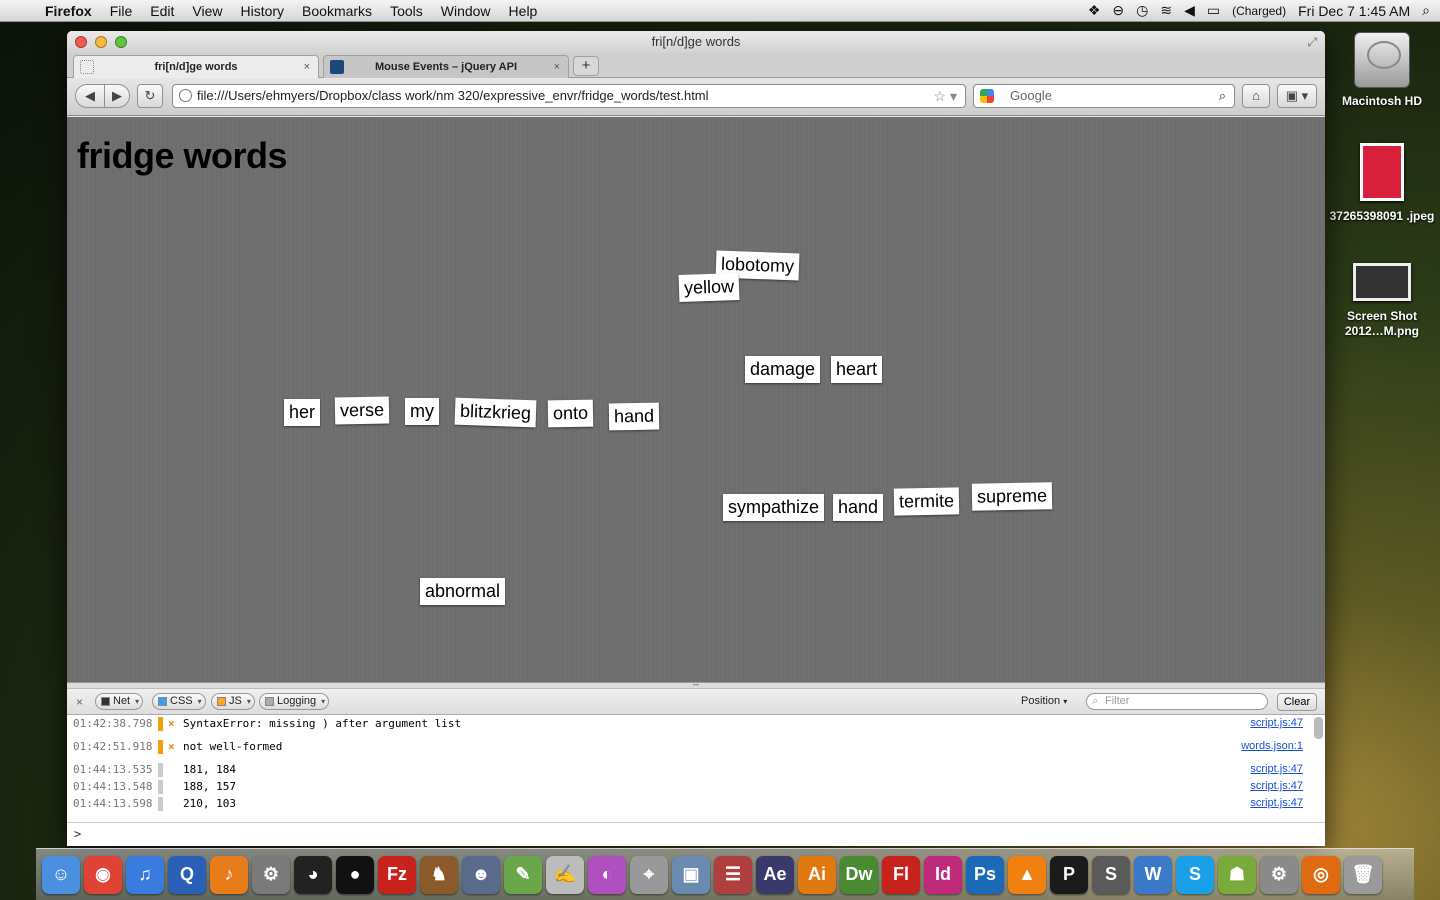  I want to click on skype-icon: S, so click(1195, 874).